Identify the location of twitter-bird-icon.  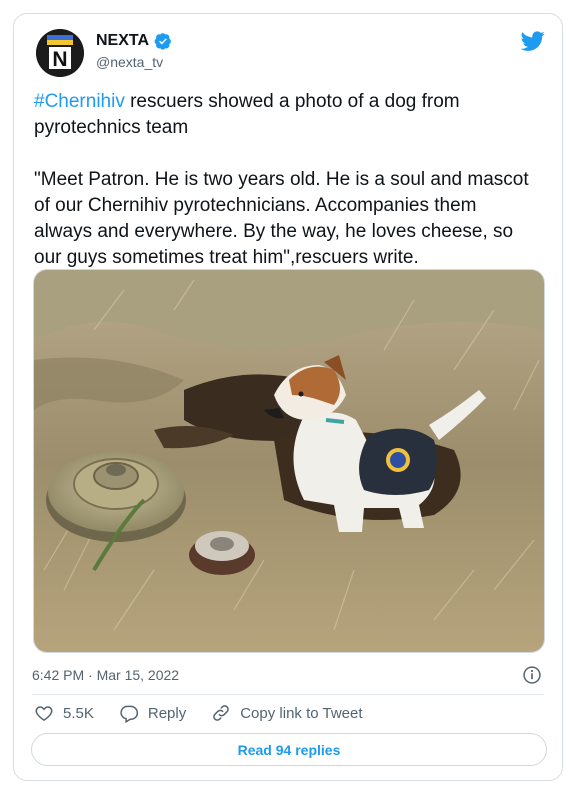
(533, 41).